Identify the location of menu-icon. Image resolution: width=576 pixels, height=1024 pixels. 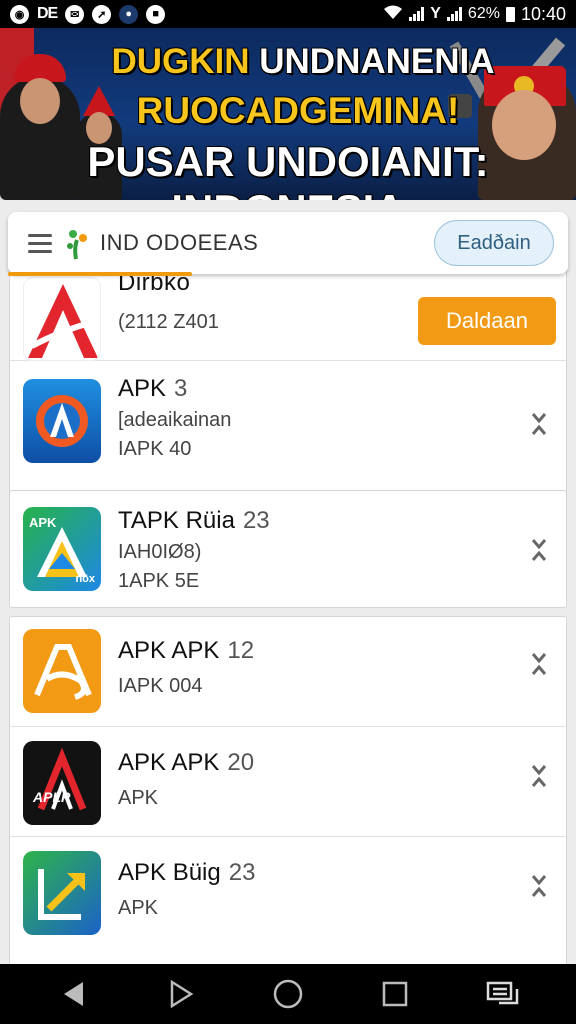
(40, 243).